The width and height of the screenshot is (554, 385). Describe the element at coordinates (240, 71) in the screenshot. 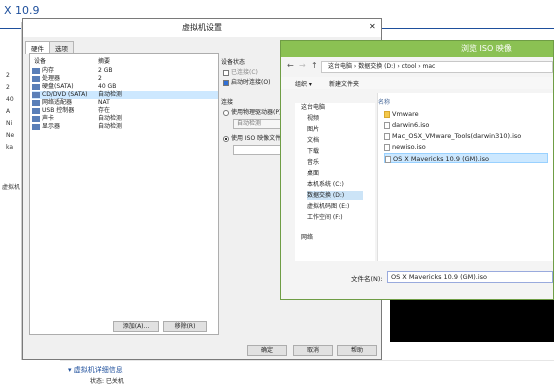

I see `connected-checkbox: 已连接(C)` at that location.